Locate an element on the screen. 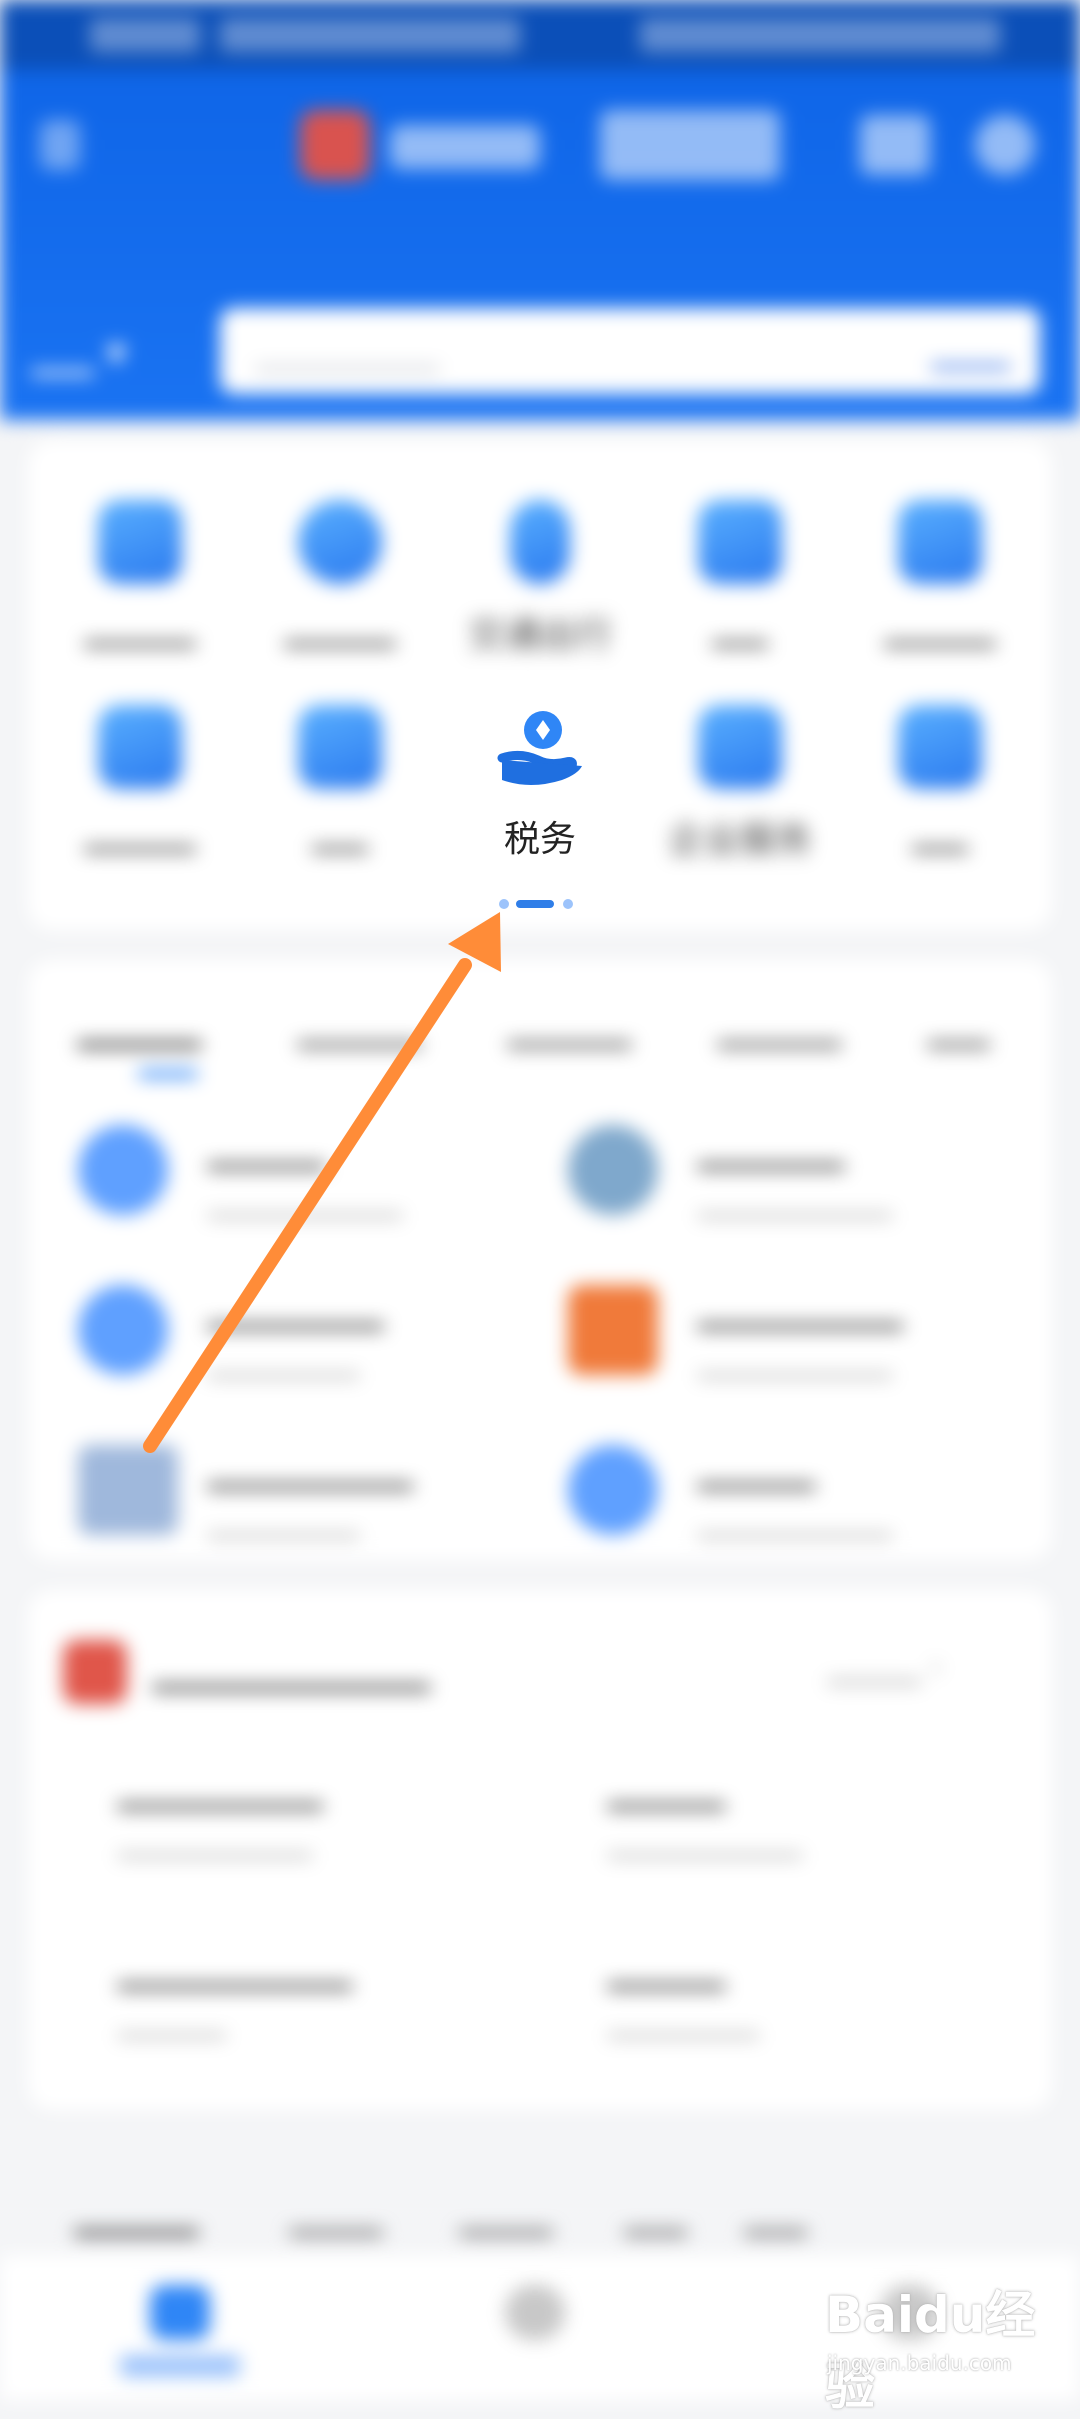  nav-service-icon is located at coordinates (535, 2312).